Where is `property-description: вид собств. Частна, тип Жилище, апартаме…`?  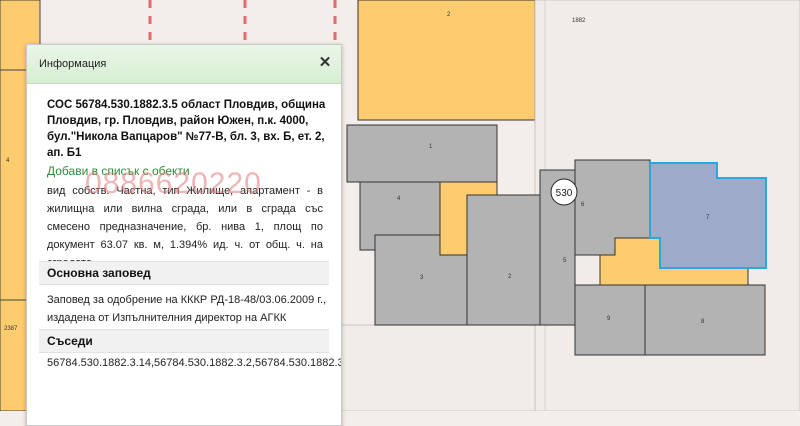
property-description: вид собств. Частна, тип Жилище, апартаме… is located at coordinates (185, 227).